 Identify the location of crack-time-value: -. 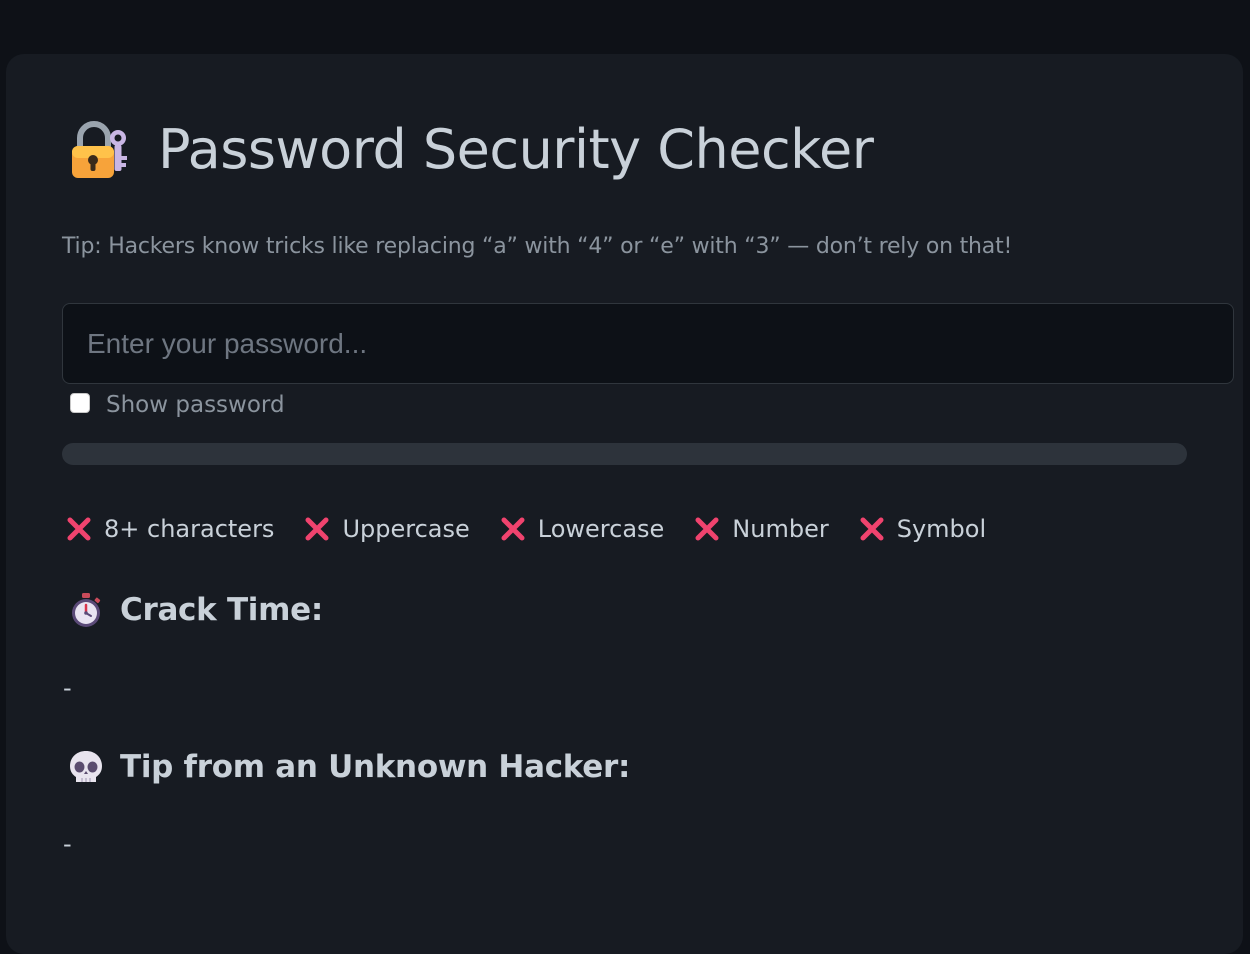
(67, 688).